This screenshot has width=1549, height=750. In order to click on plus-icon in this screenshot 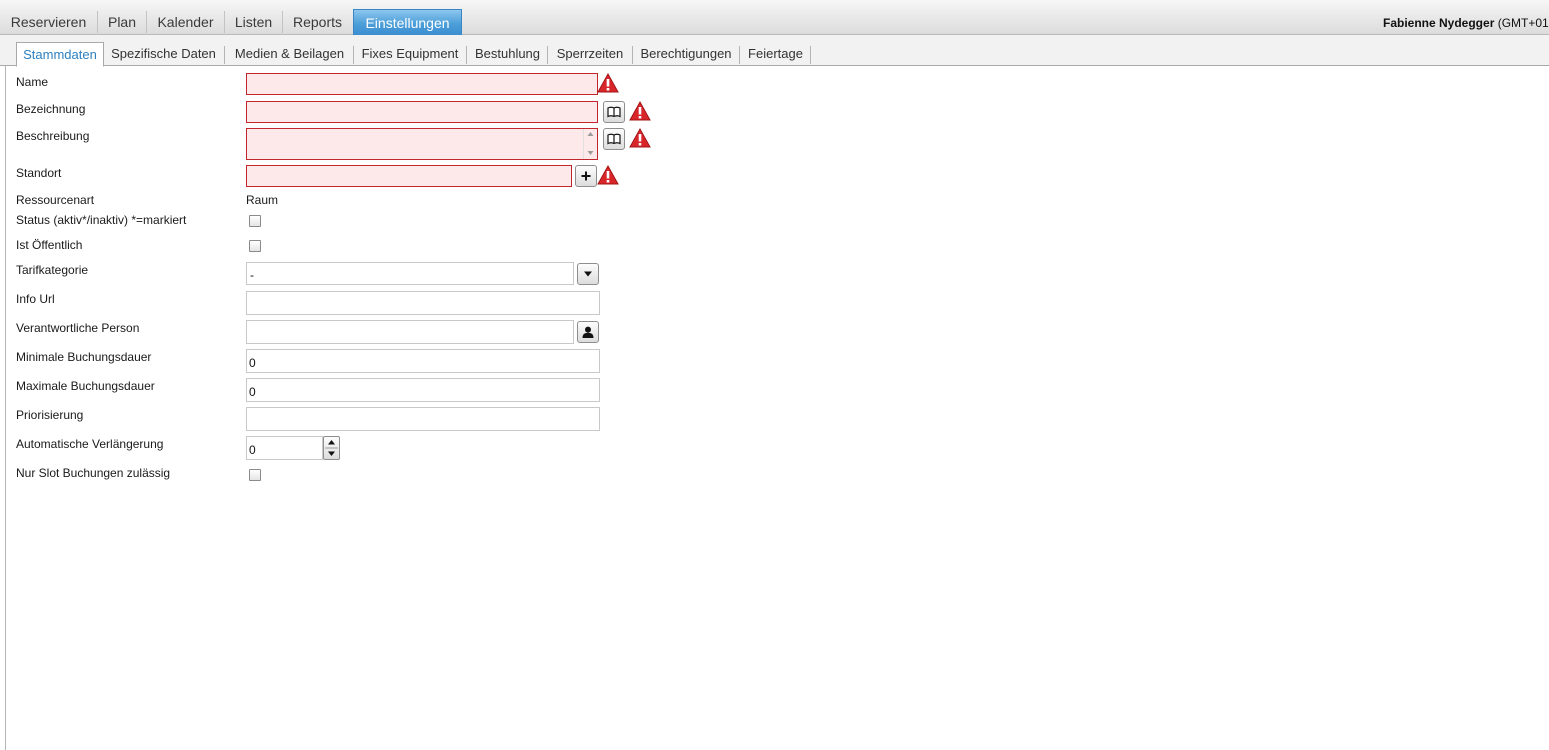, I will do `click(586, 176)`.